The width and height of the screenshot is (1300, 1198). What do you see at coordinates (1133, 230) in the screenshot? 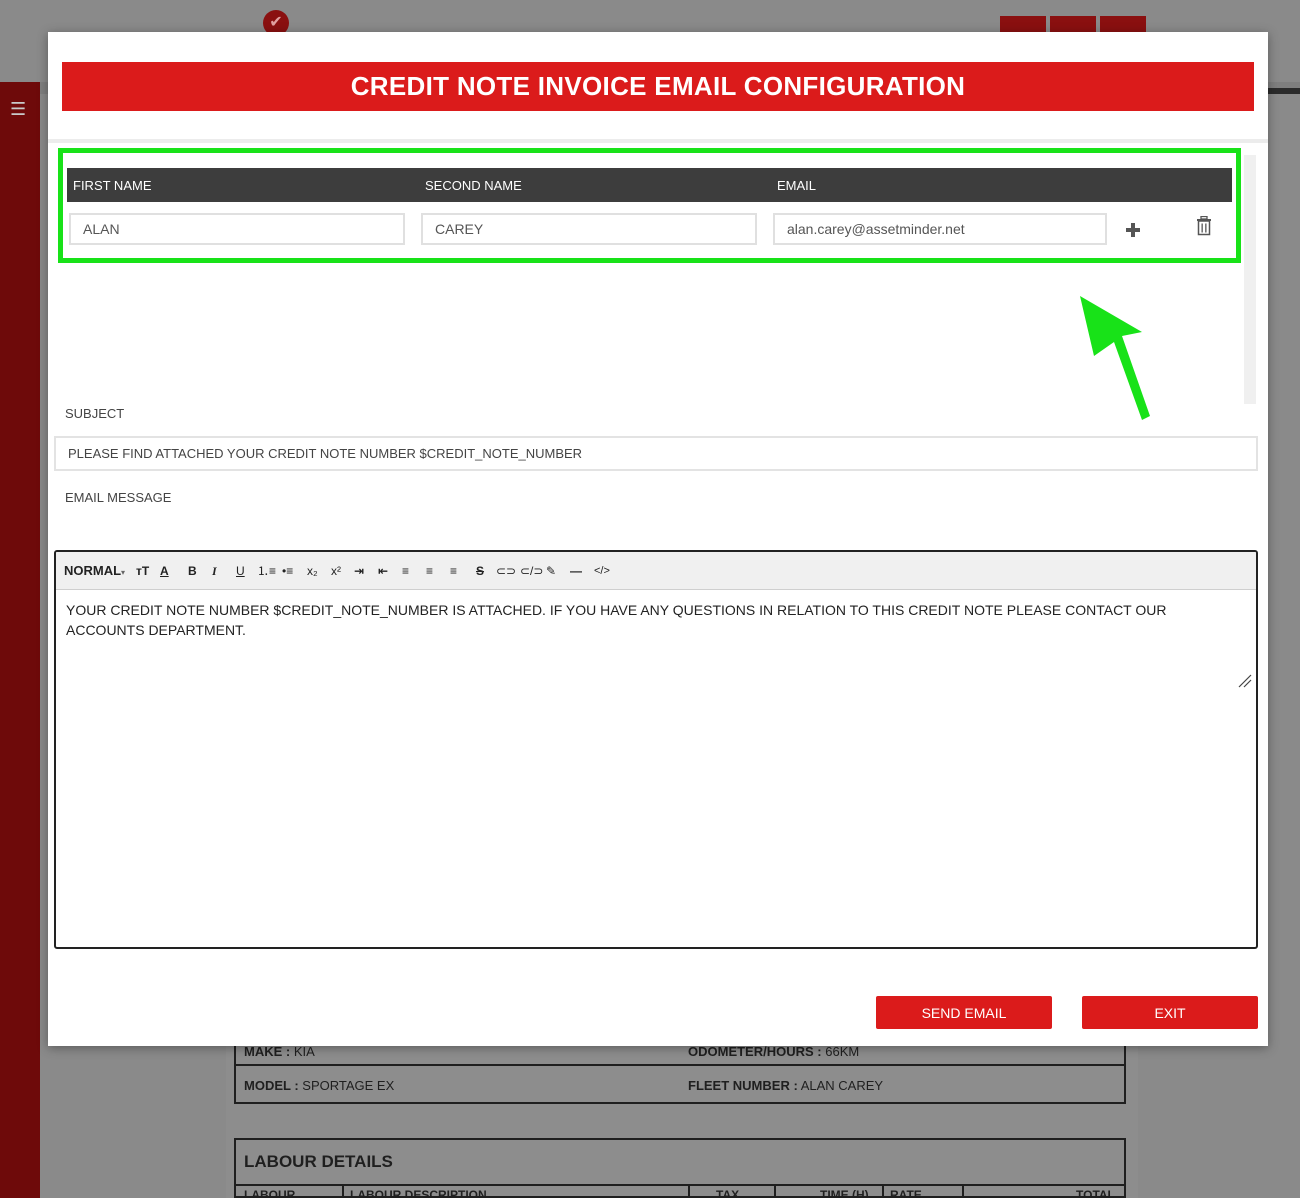
I see `add-recipient-icon` at bounding box center [1133, 230].